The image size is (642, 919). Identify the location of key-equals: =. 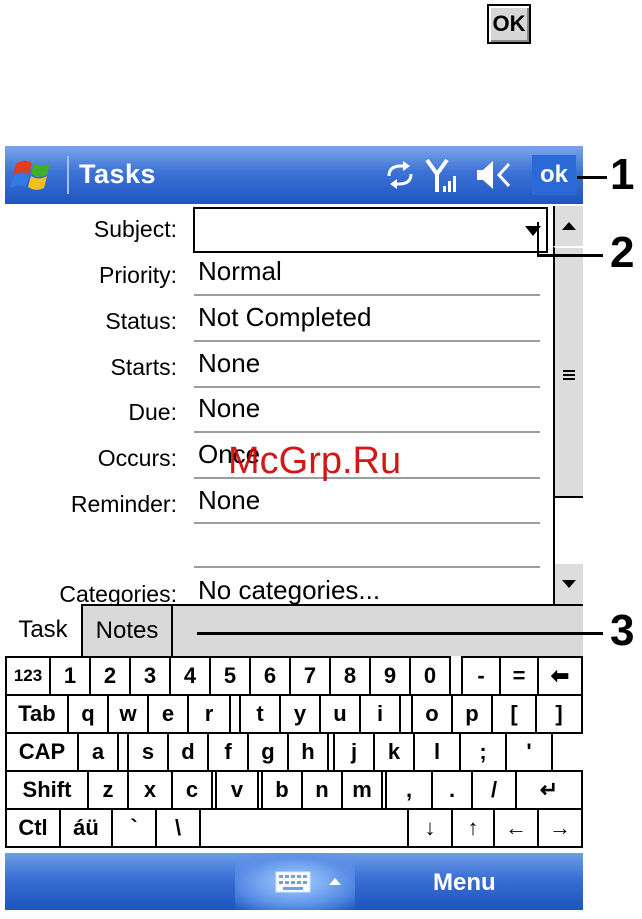
(519, 676).